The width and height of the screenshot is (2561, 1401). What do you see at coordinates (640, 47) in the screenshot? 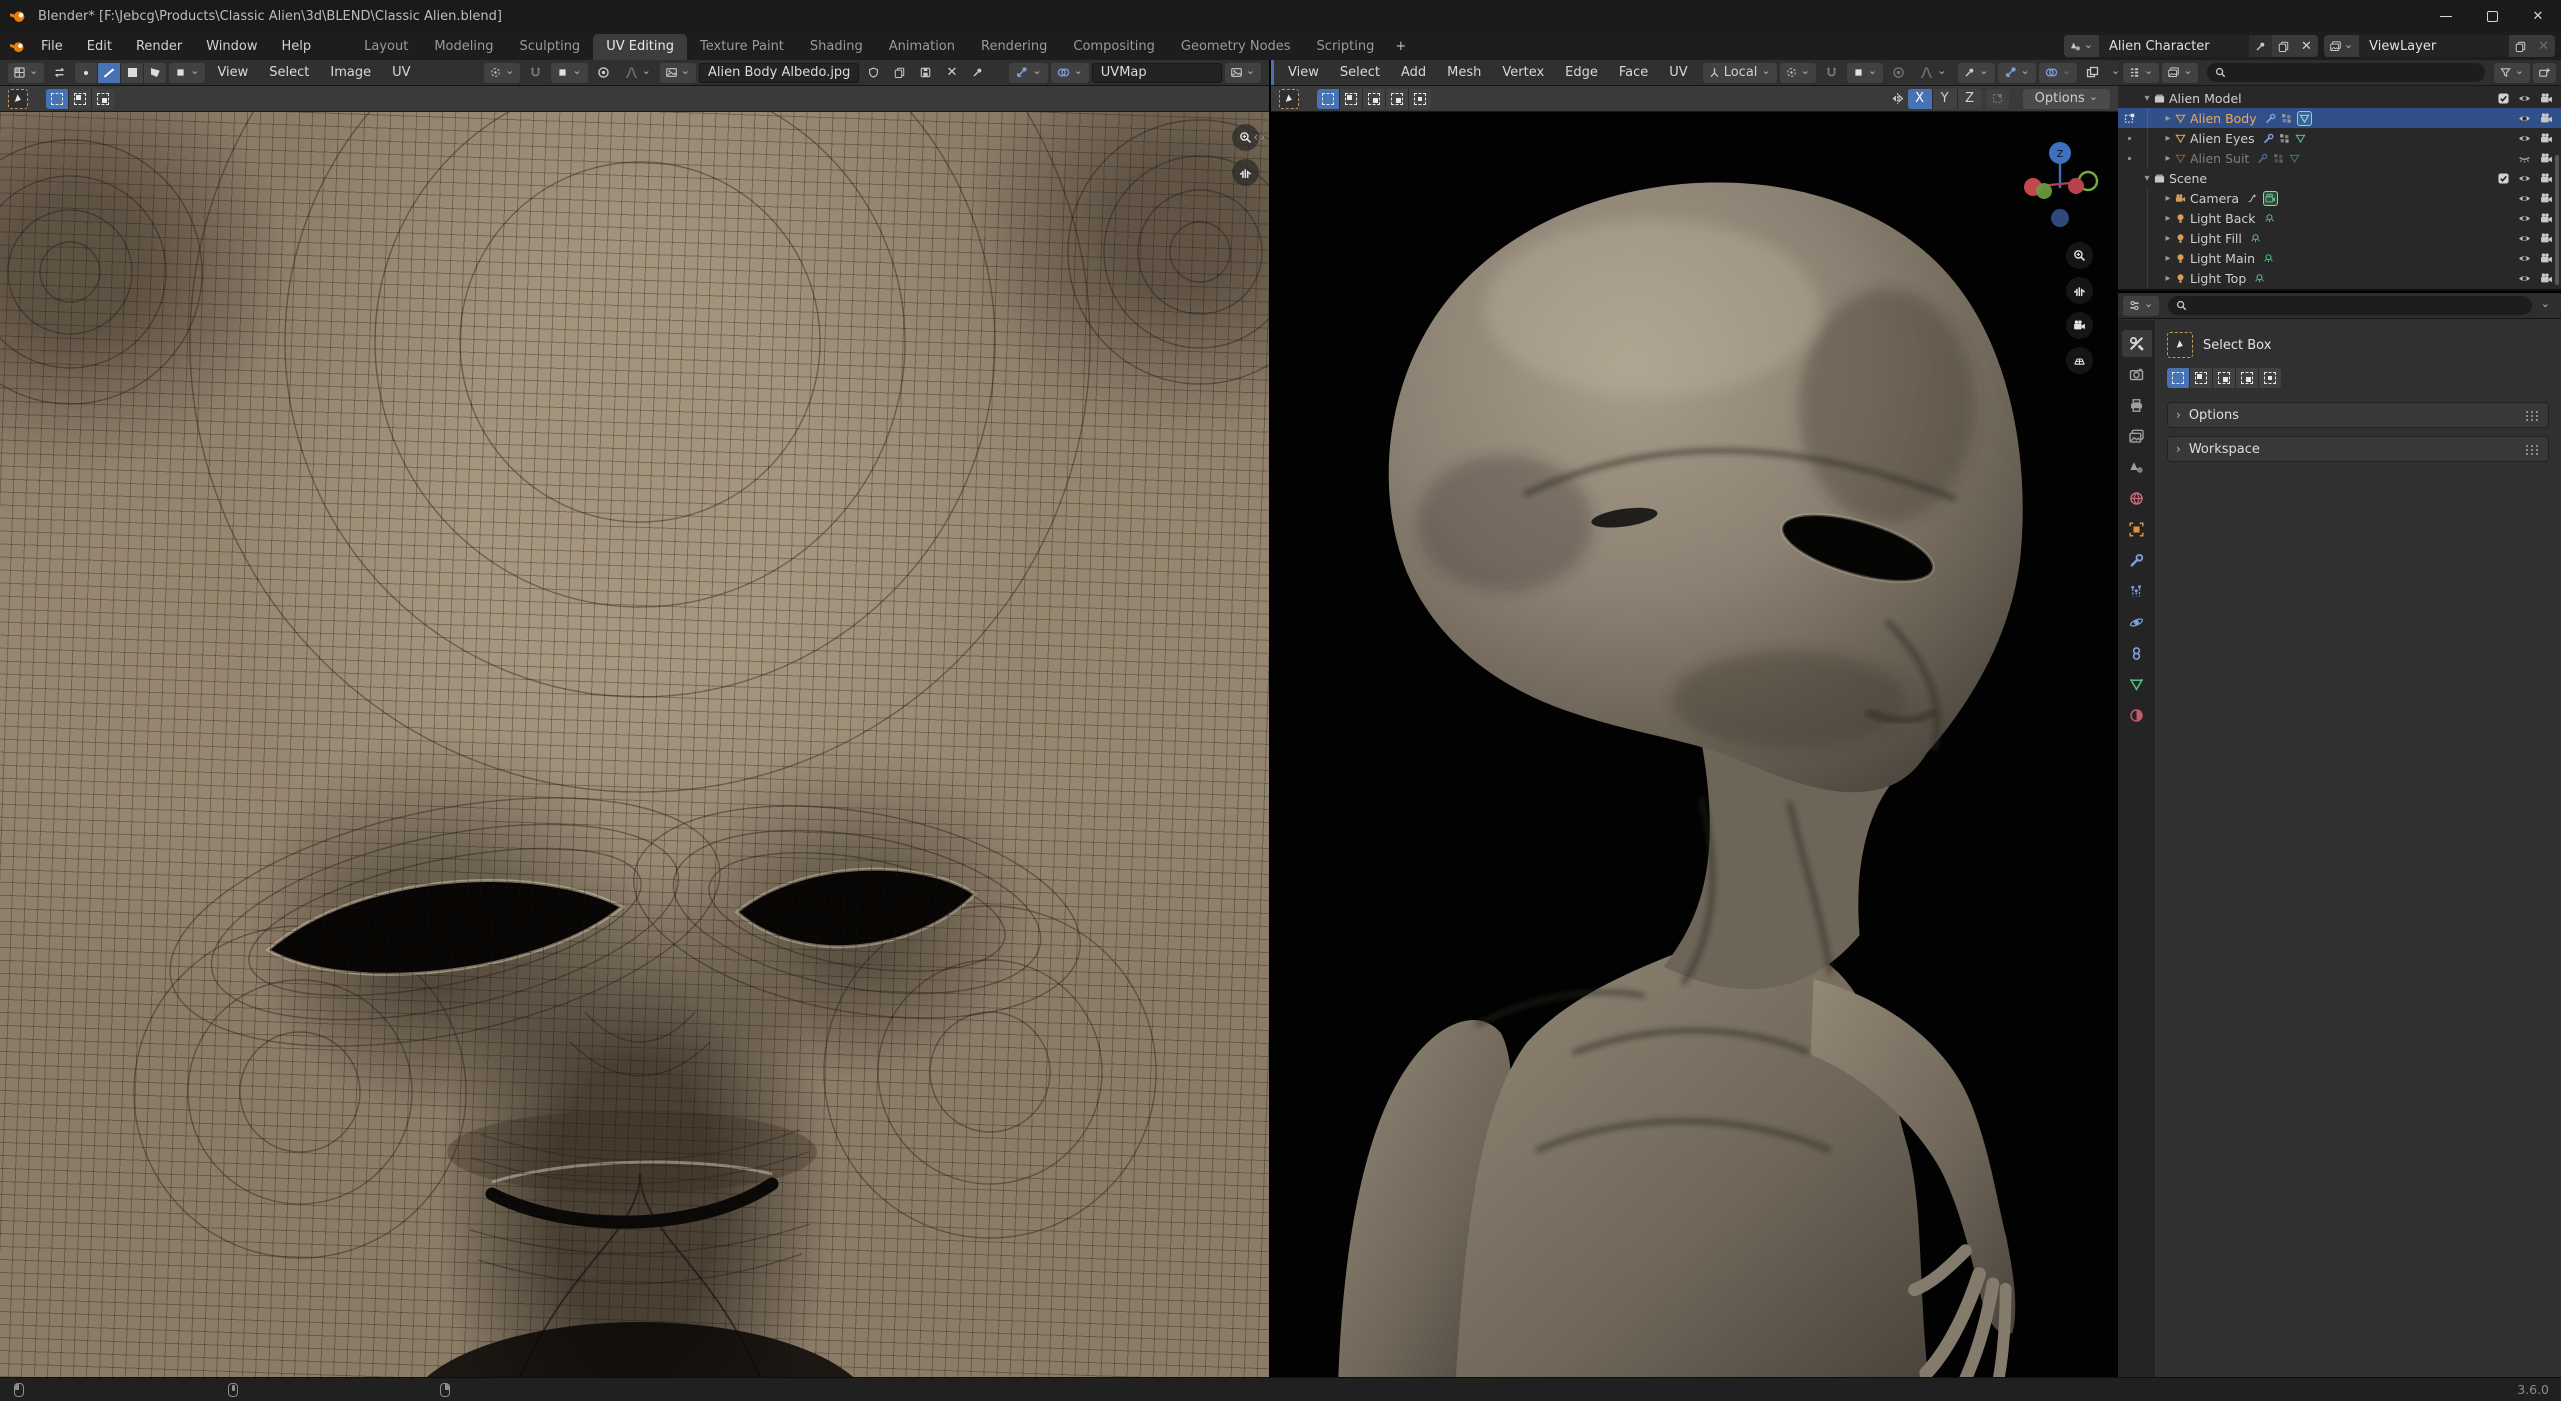
I see `tab-uv-editing: UV Editing` at bounding box center [640, 47].